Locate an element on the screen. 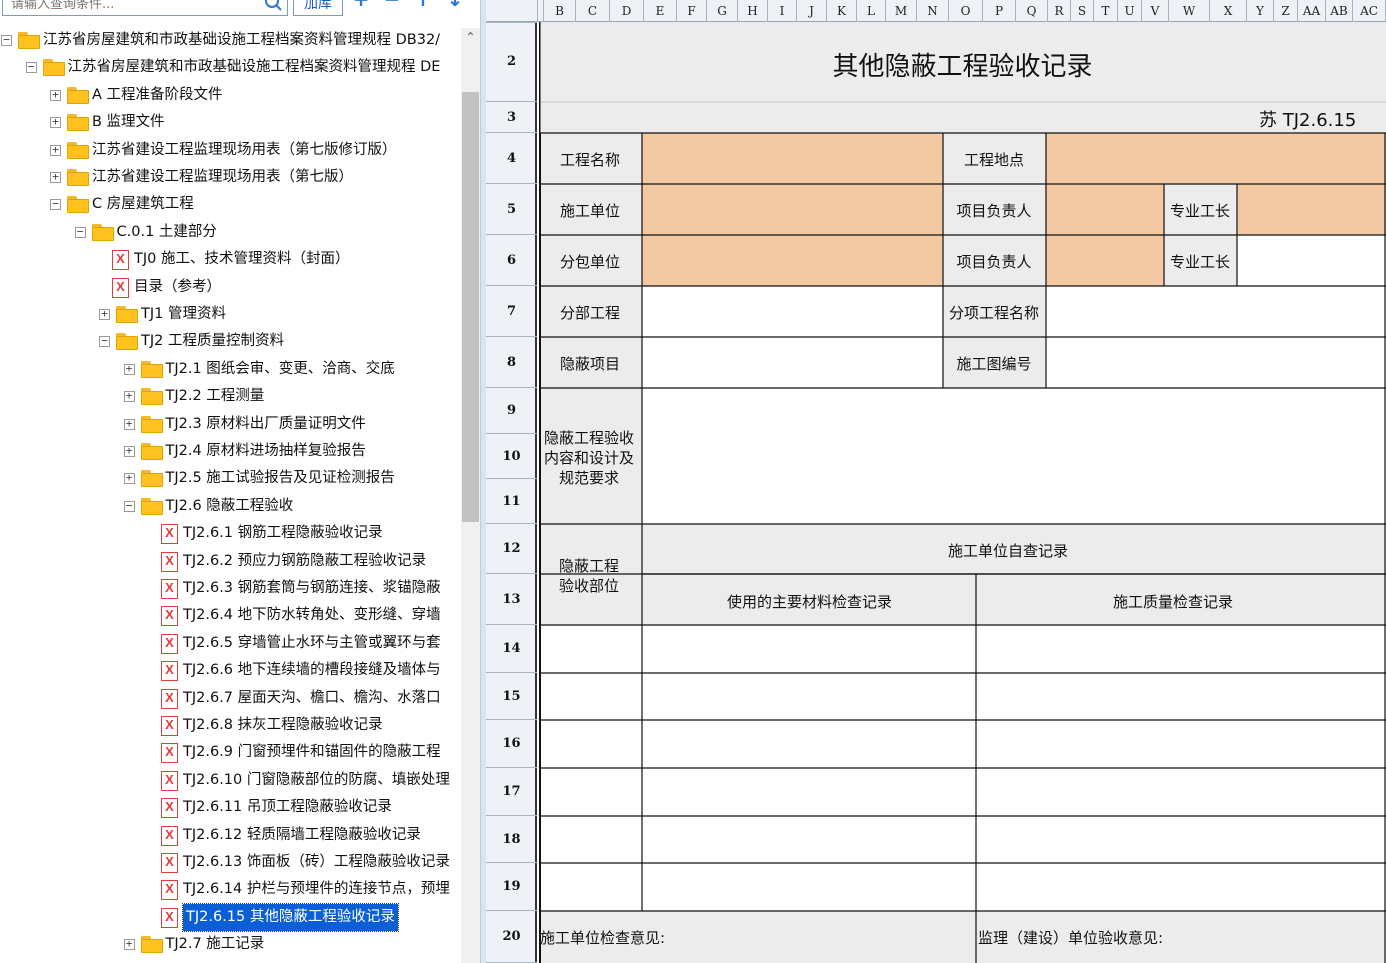 Image resolution: width=1386 pixels, height=963 pixels. row-header: 17 is located at coordinates (511, 792).